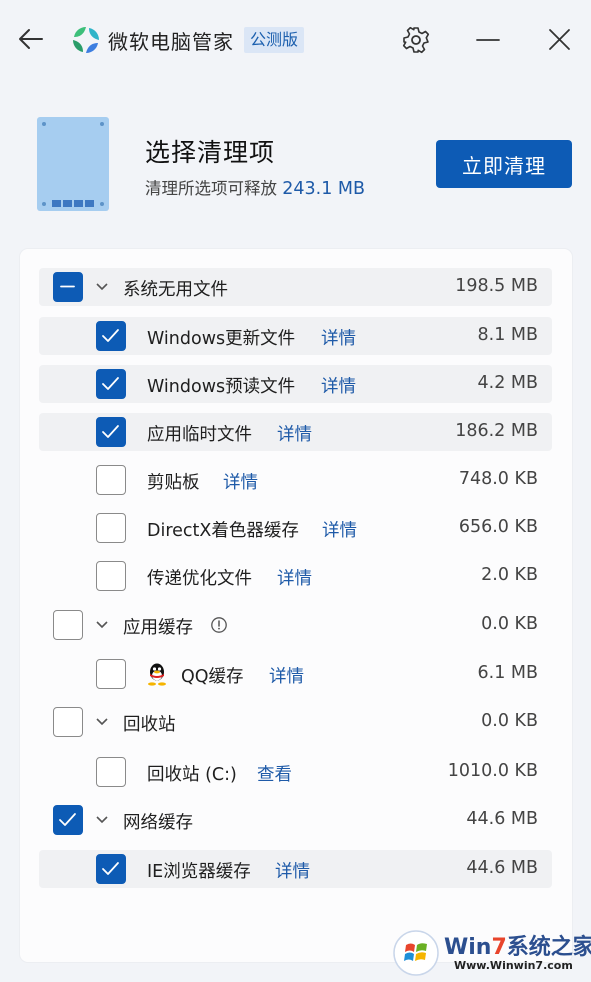 The height and width of the screenshot is (982, 591). Describe the element at coordinates (158, 628) in the screenshot. I see `row-label: 应用缓存` at that location.